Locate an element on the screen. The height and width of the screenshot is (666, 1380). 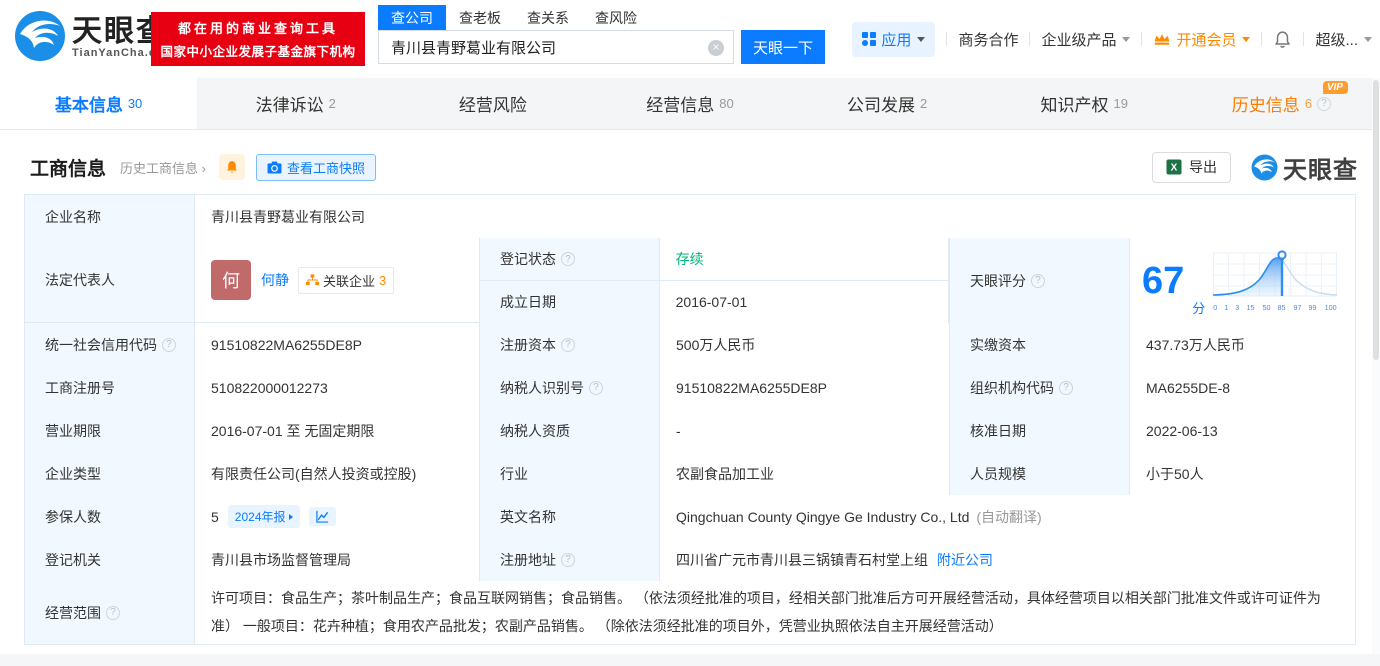
reg-capital-label: 注册资本 is located at coordinates (570, 344).